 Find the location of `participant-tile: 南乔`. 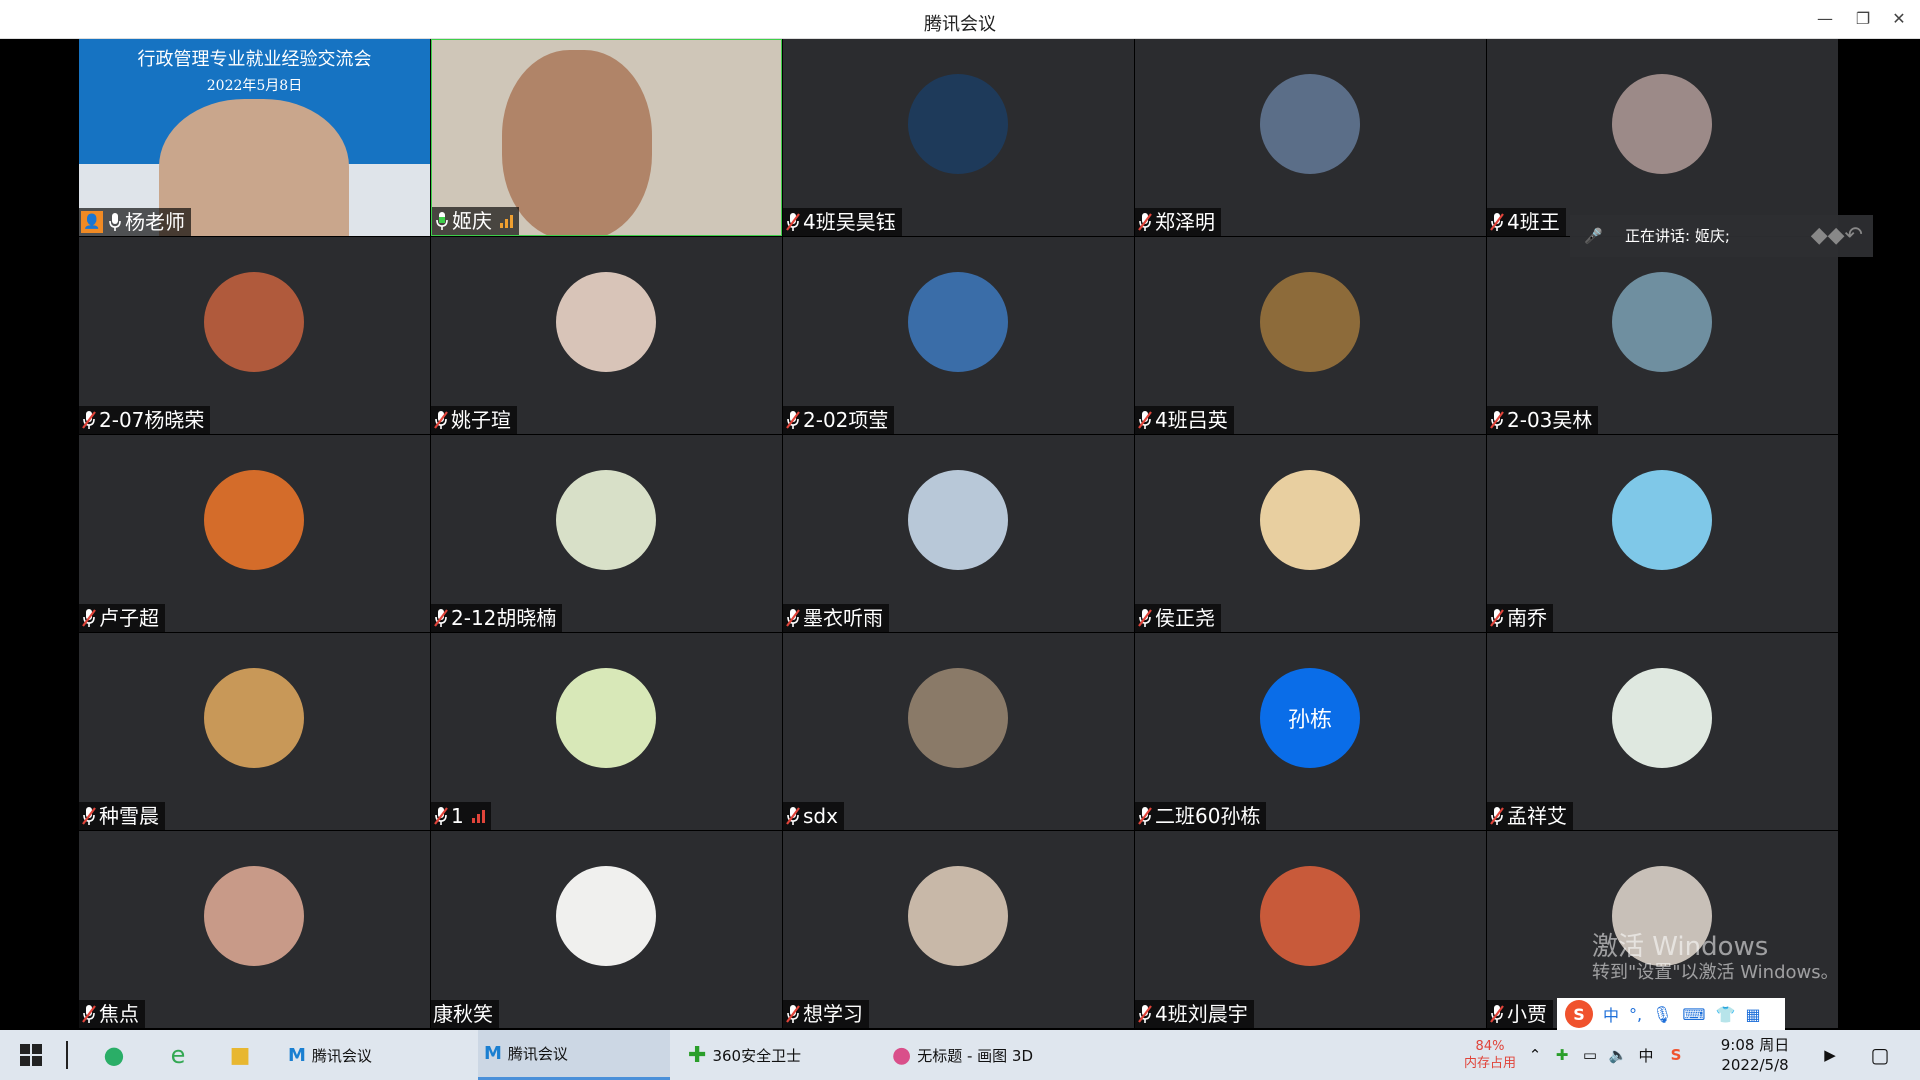

participant-tile: 南乔 is located at coordinates (1662, 533).